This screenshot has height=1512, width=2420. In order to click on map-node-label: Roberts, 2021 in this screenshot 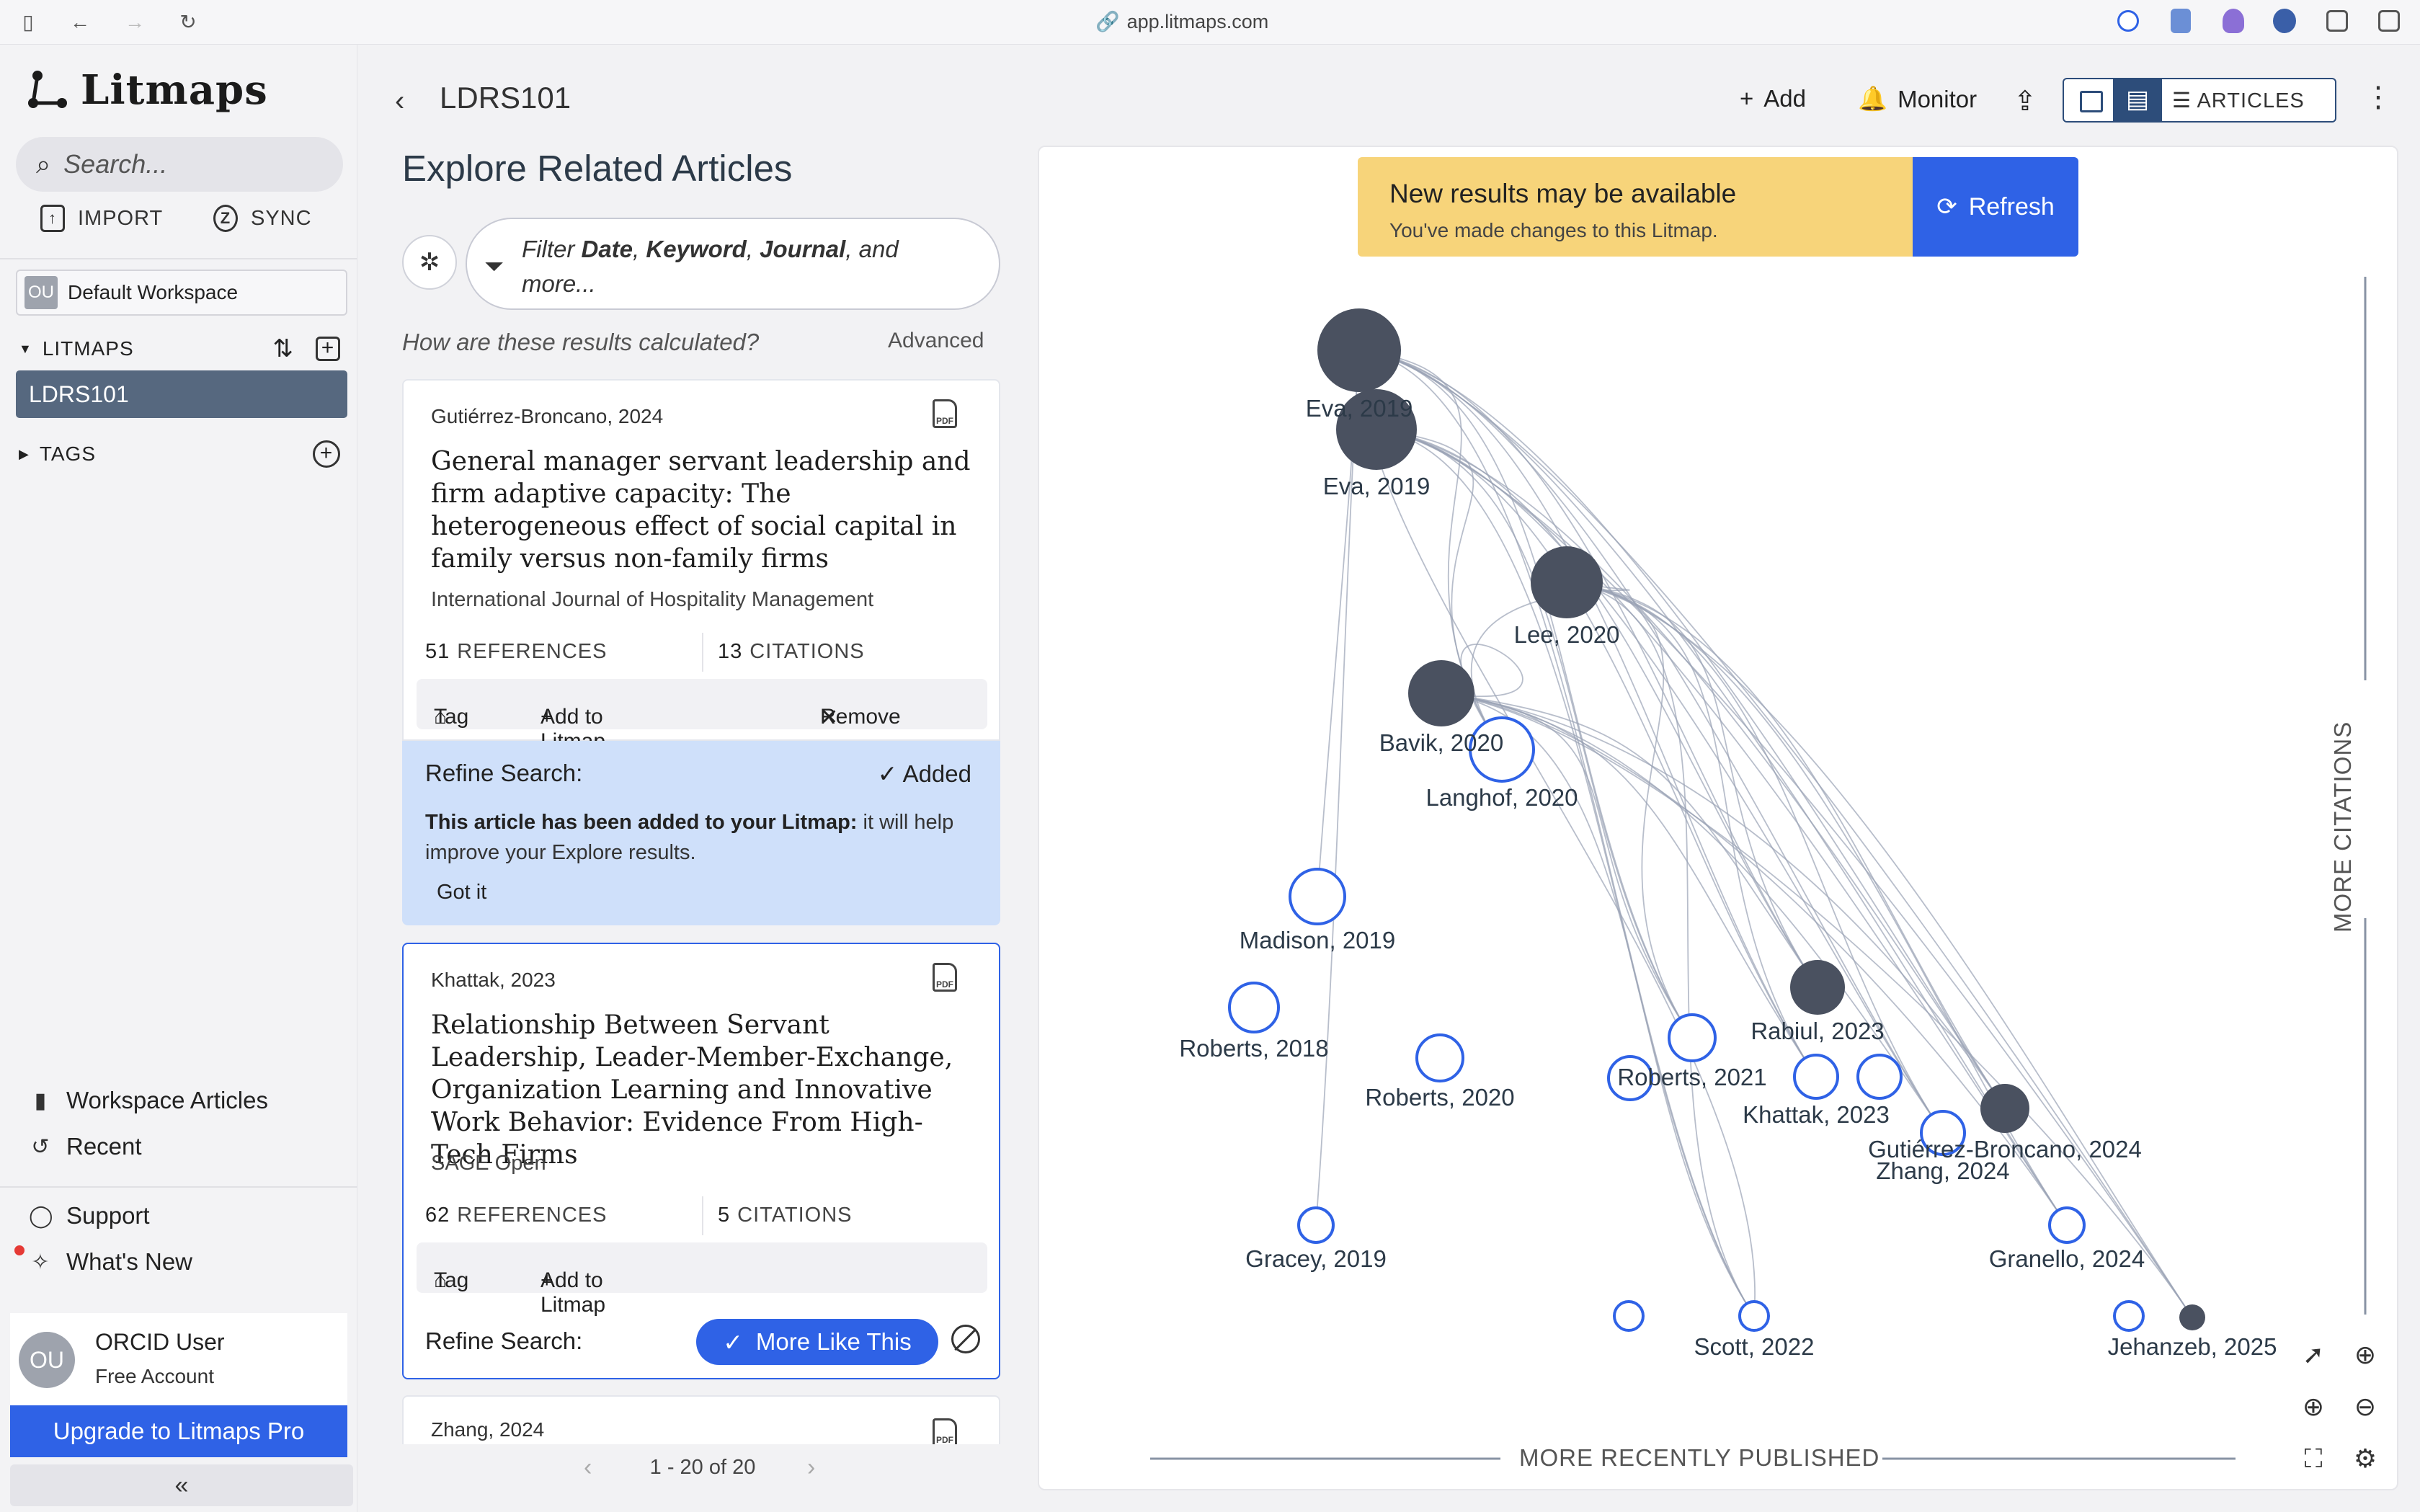, I will do `click(1691, 1078)`.